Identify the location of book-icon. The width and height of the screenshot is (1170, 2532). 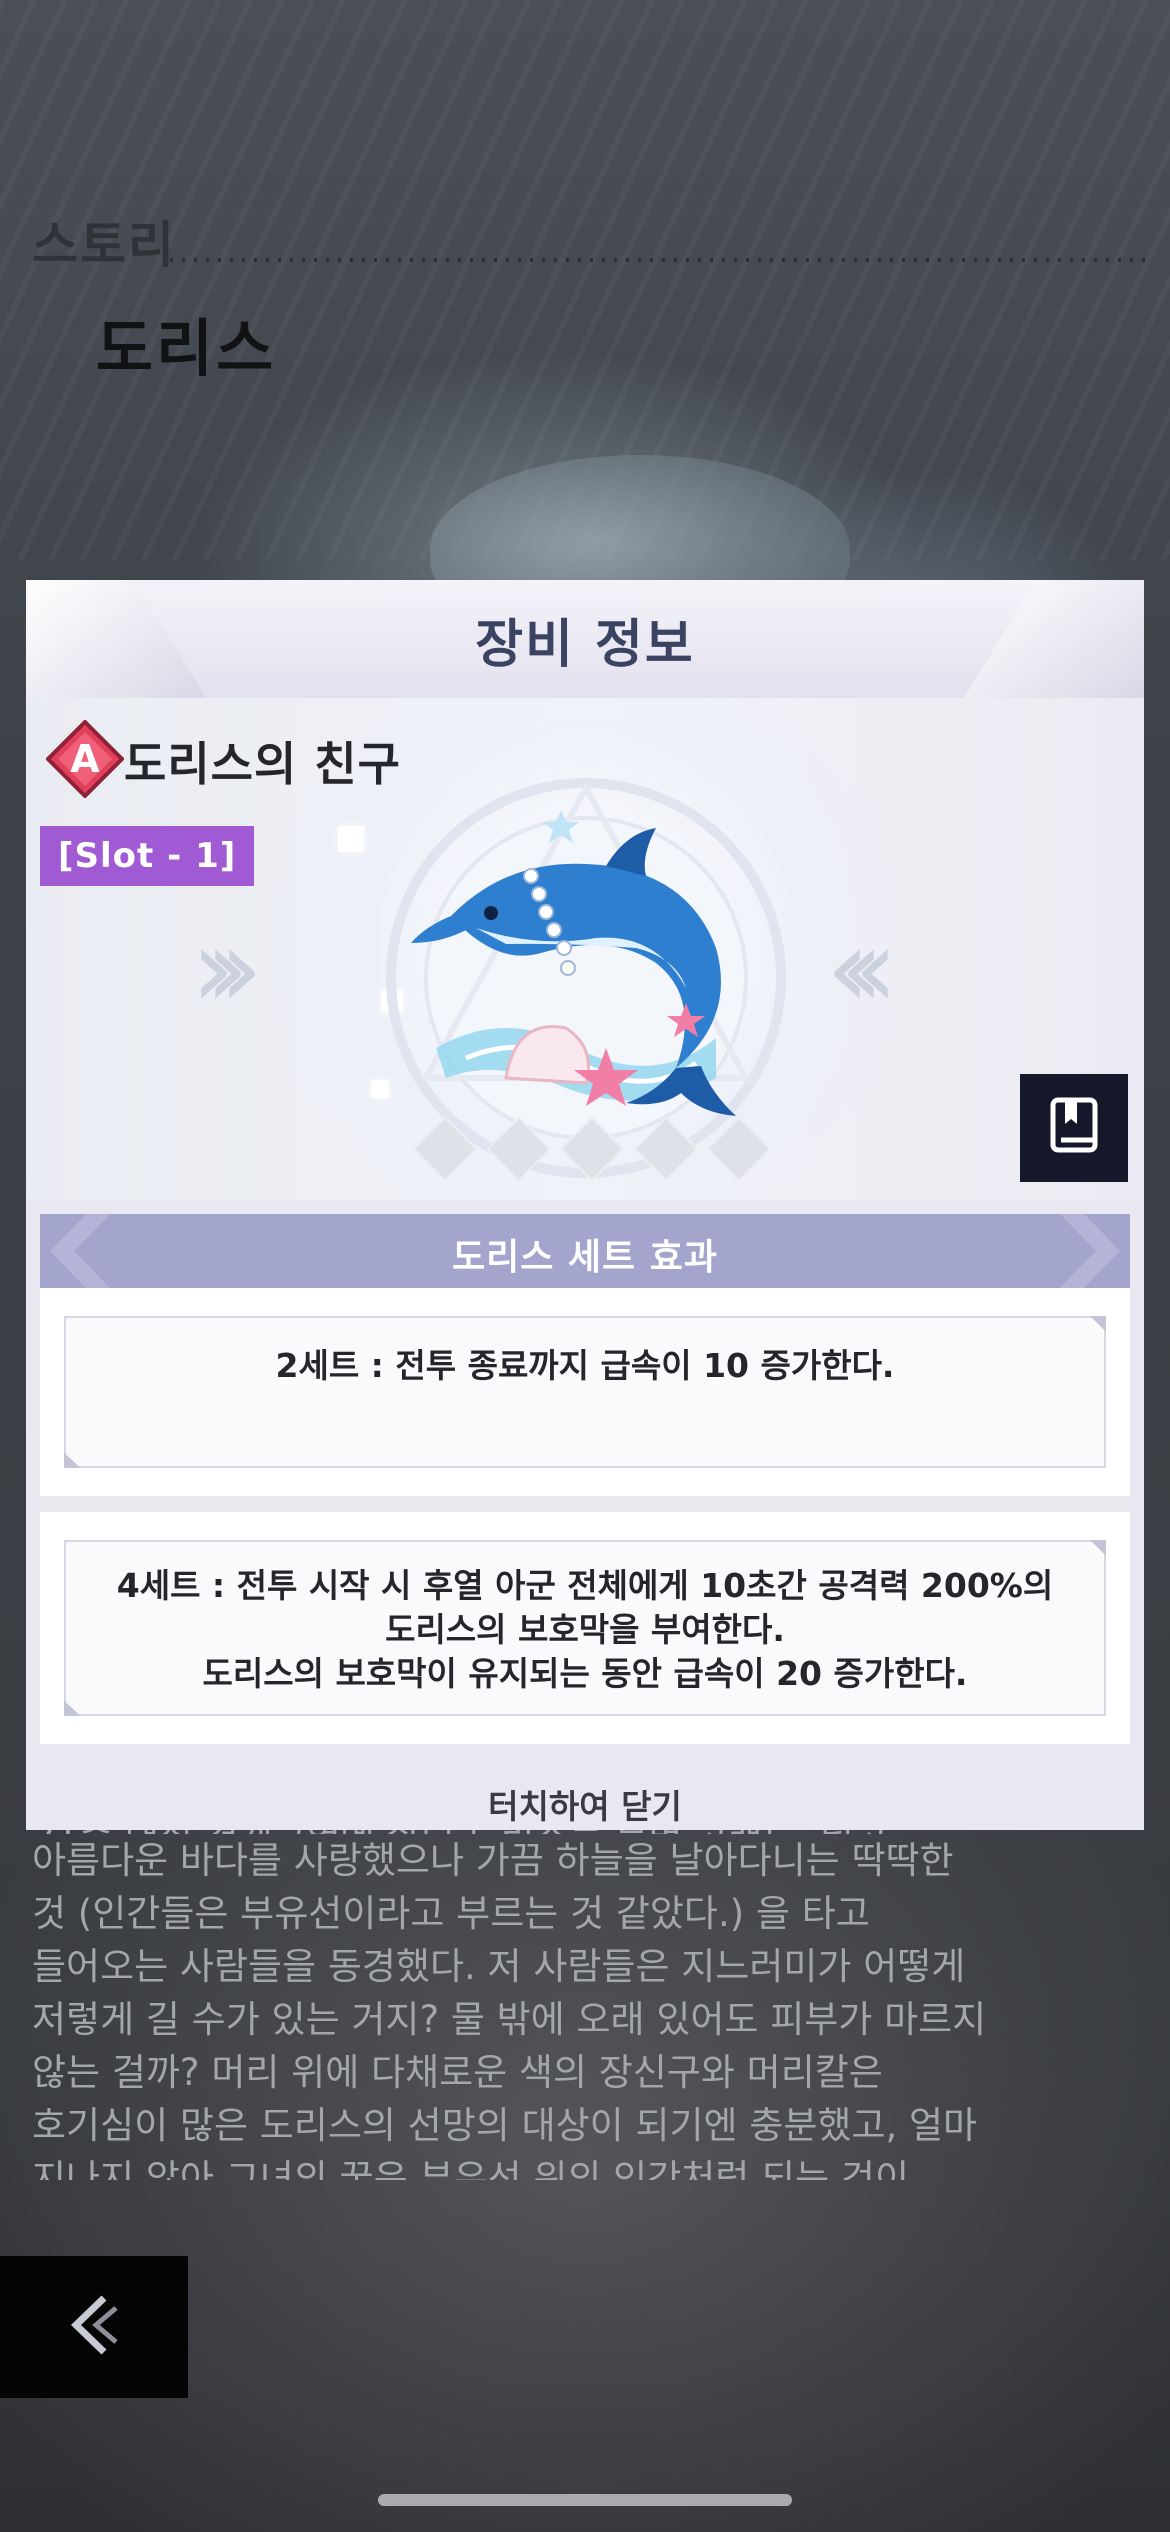
(1074, 1128).